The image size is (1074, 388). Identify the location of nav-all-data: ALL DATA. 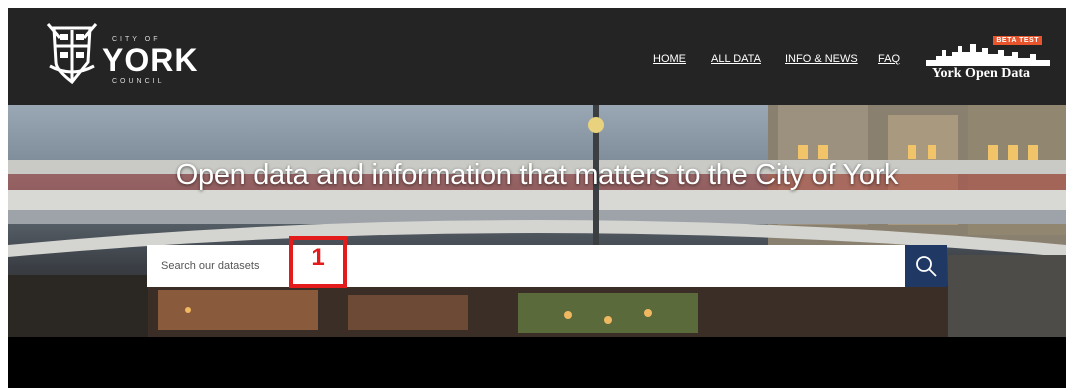
(736, 59).